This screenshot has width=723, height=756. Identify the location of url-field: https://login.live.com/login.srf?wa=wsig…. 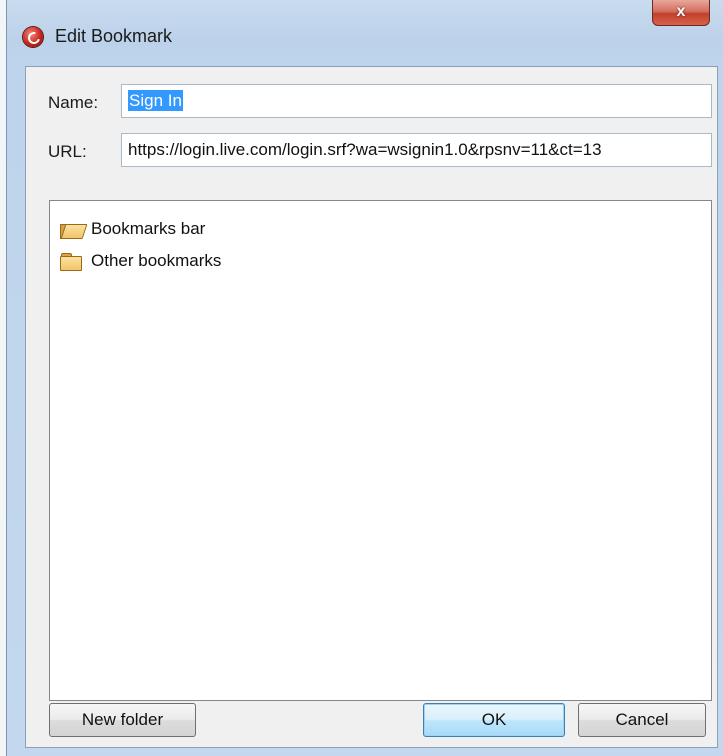
(416, 150).